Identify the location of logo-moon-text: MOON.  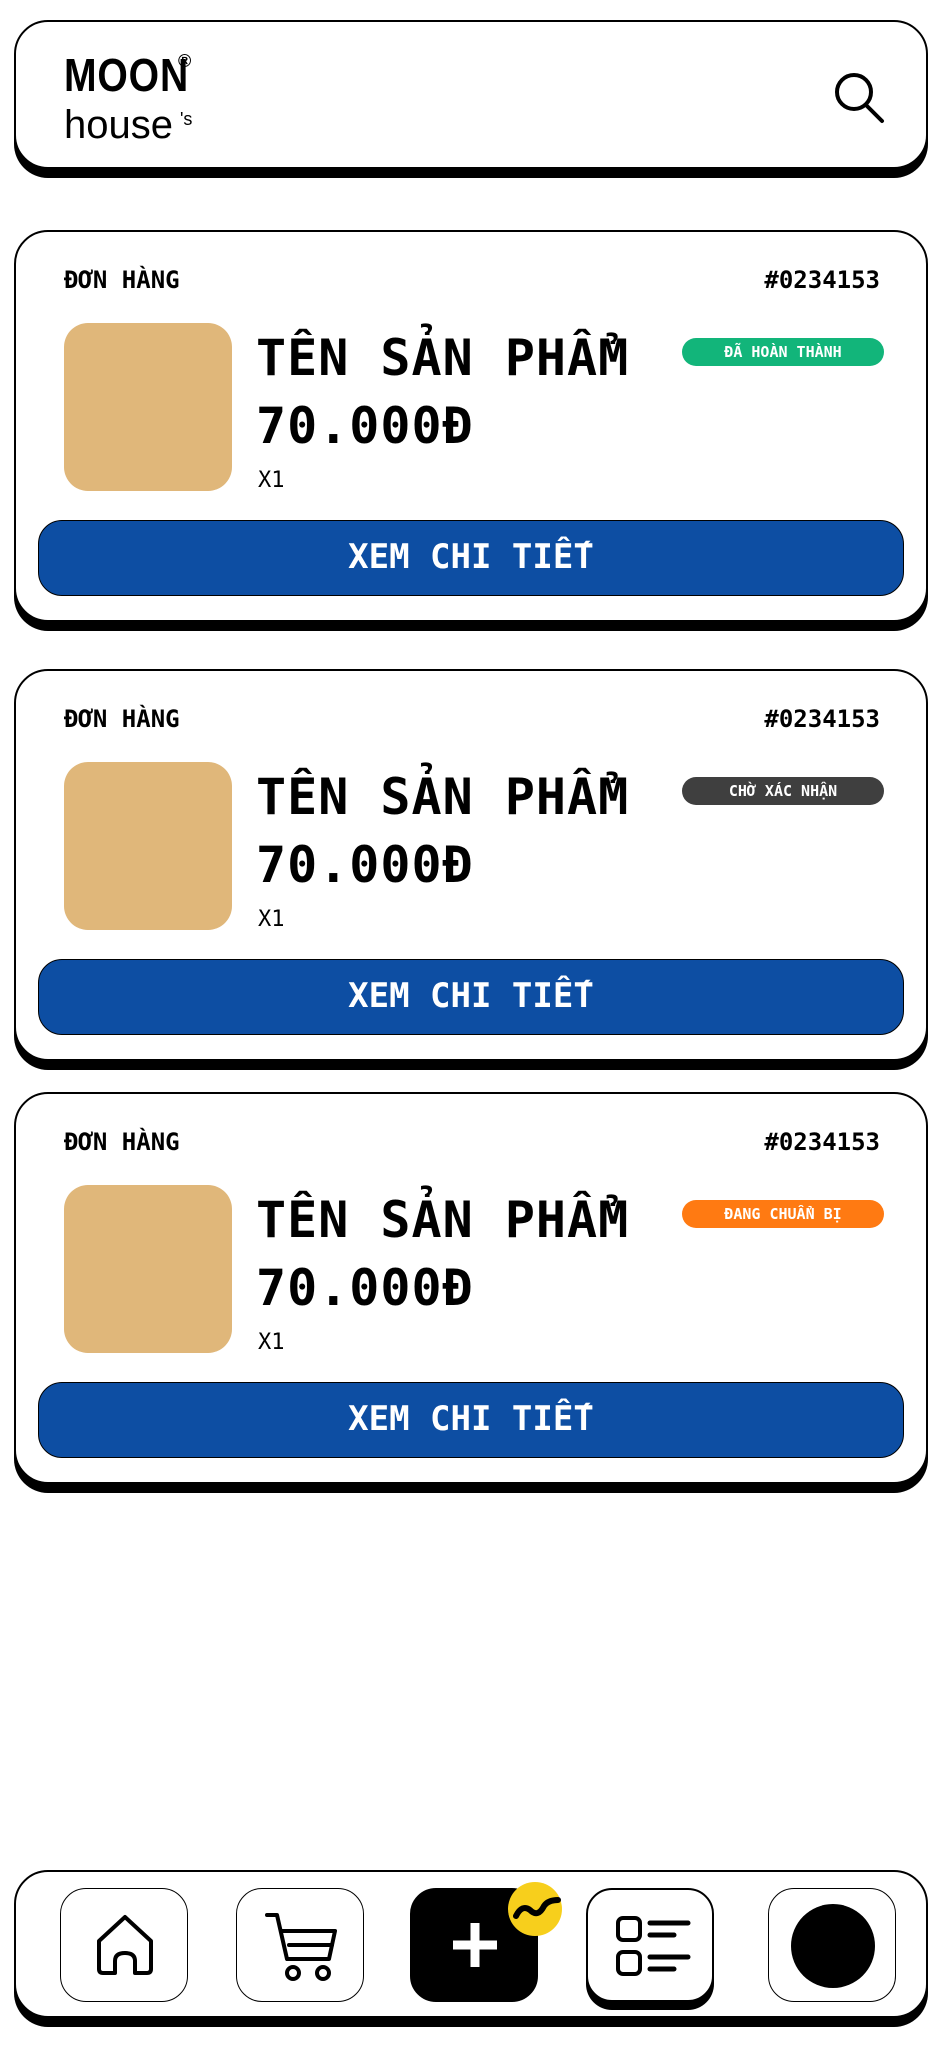
(127, 75).